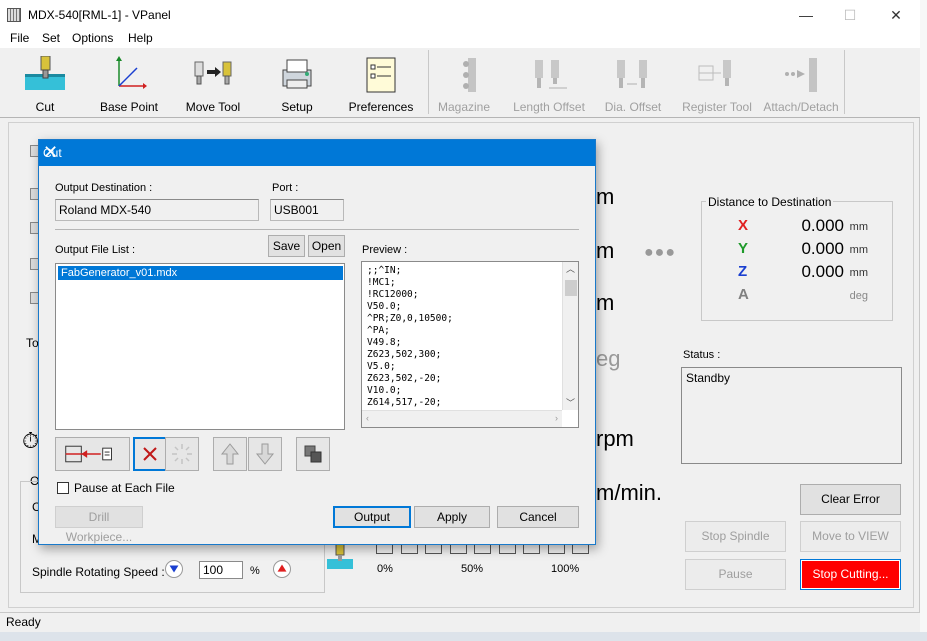 This screenshot has height=641, width=927. Describe the element at coordinates (660, 252) in the screenshot. I see `continue-dots-icon: ●●●` at that location.